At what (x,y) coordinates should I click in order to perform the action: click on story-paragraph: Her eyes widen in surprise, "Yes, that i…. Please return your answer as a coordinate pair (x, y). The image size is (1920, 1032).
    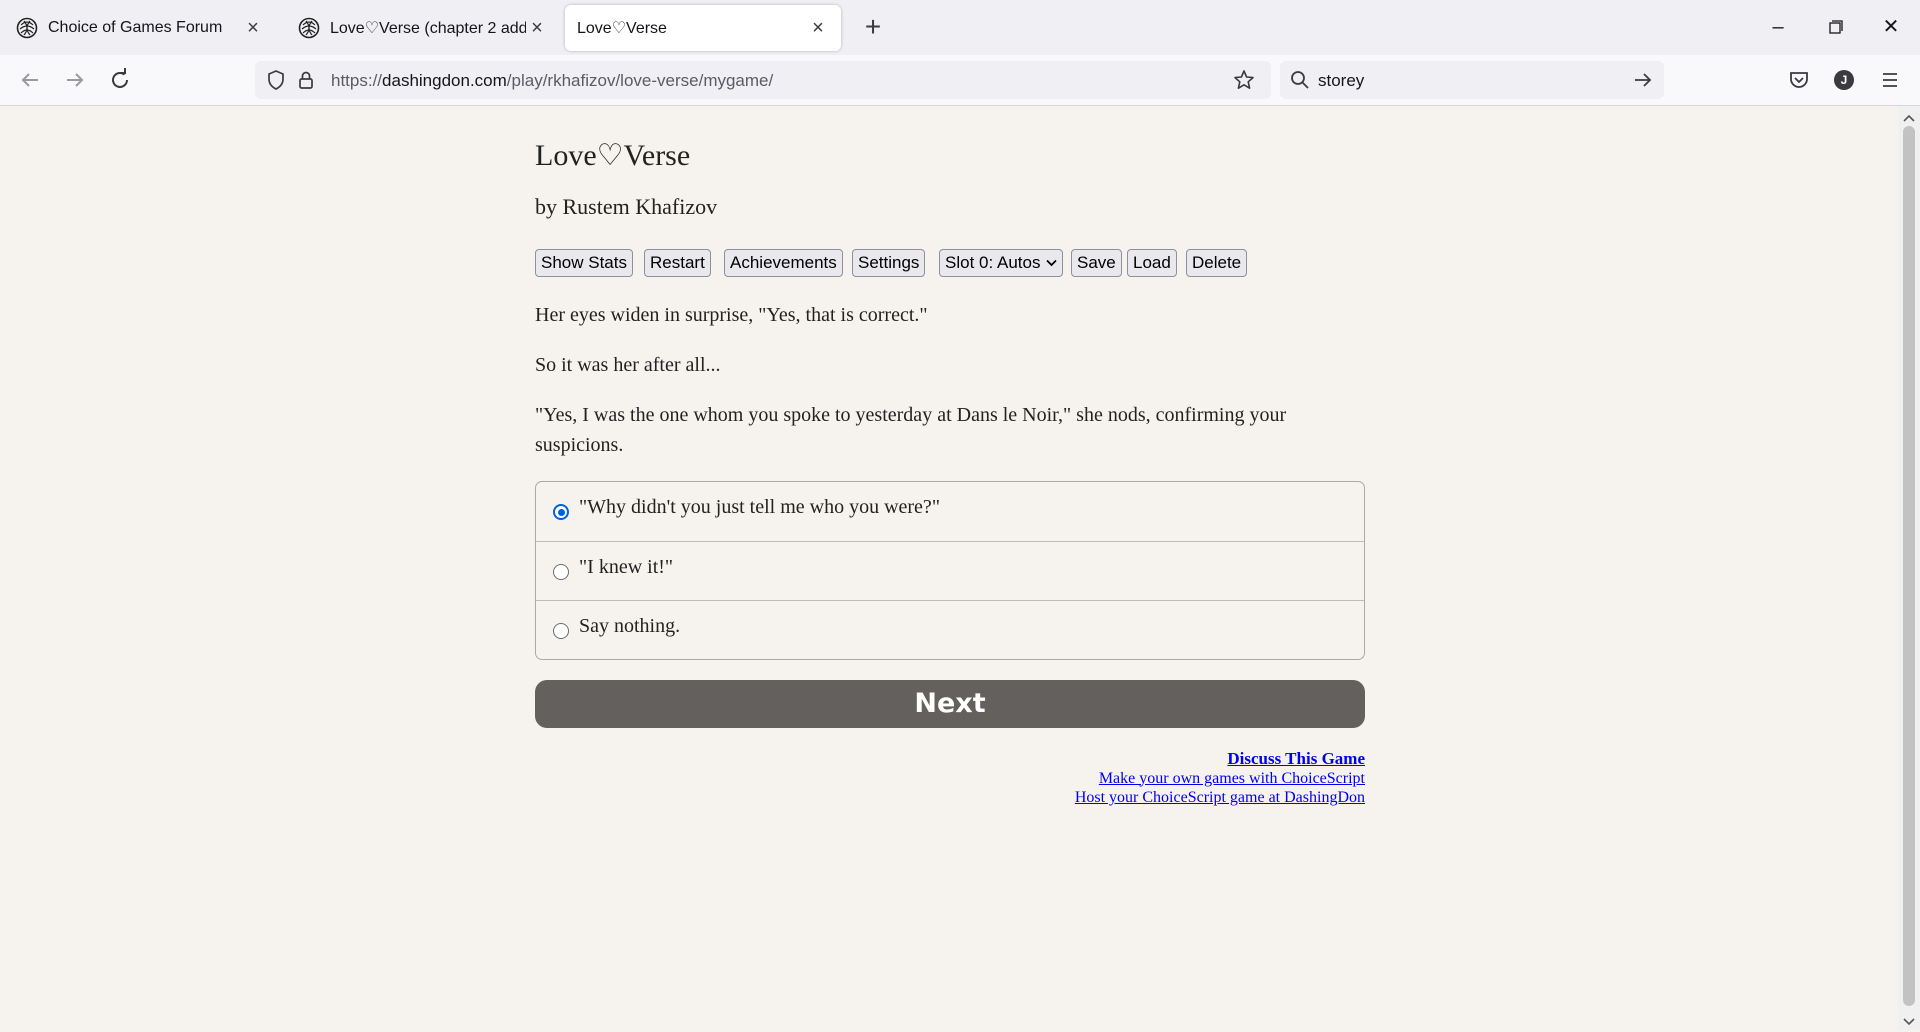
    Looking at the image, I should click on (731, 315).